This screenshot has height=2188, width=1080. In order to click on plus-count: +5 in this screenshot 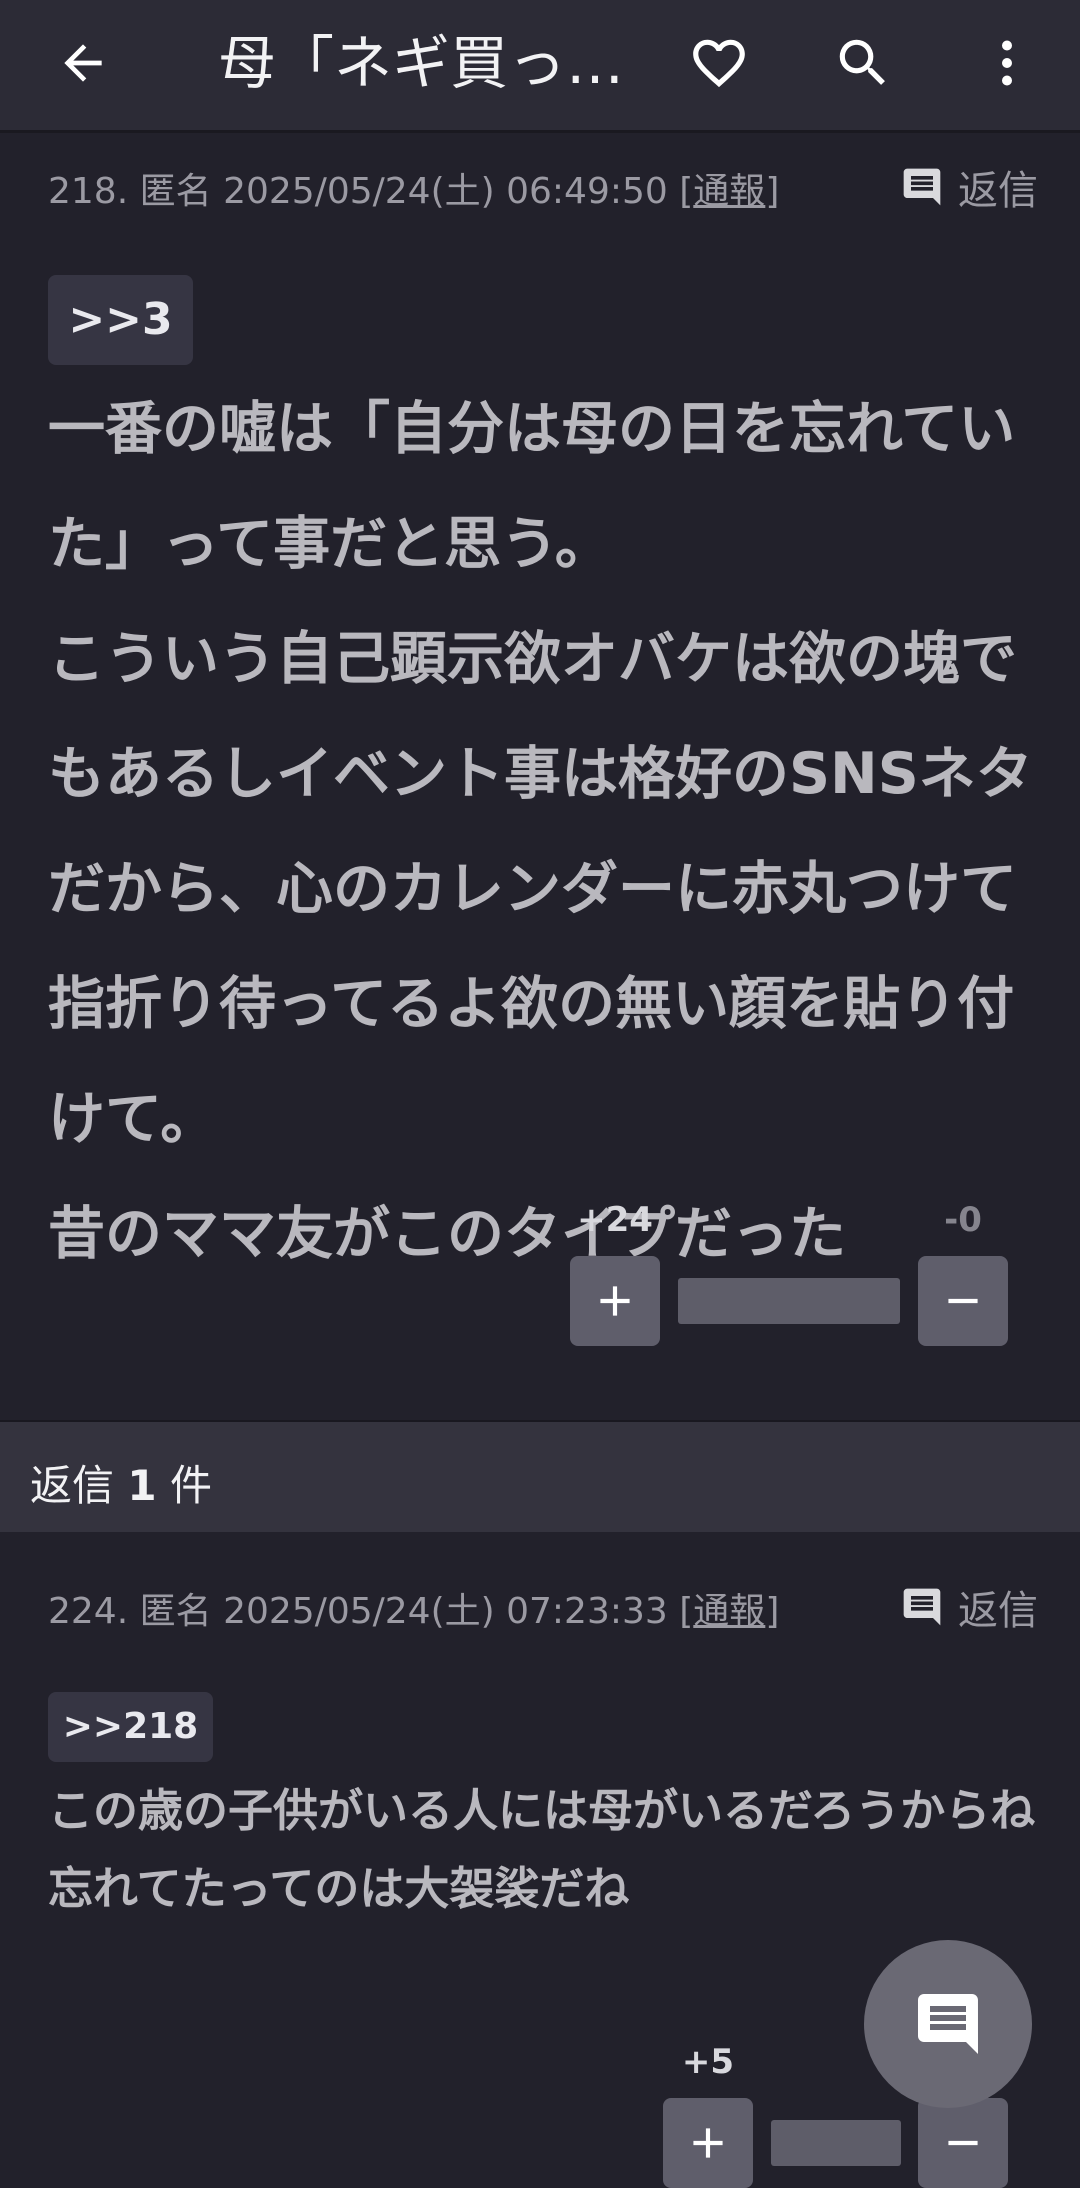, I will do `click(708, 2062)`.